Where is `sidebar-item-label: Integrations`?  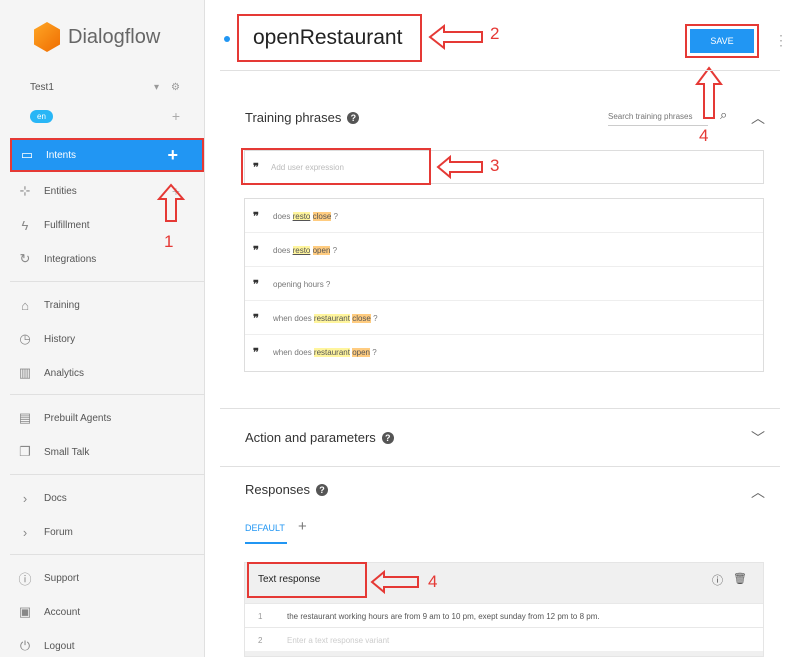
sidebar-item-label: Integrations is located at coordinates (70, 259).